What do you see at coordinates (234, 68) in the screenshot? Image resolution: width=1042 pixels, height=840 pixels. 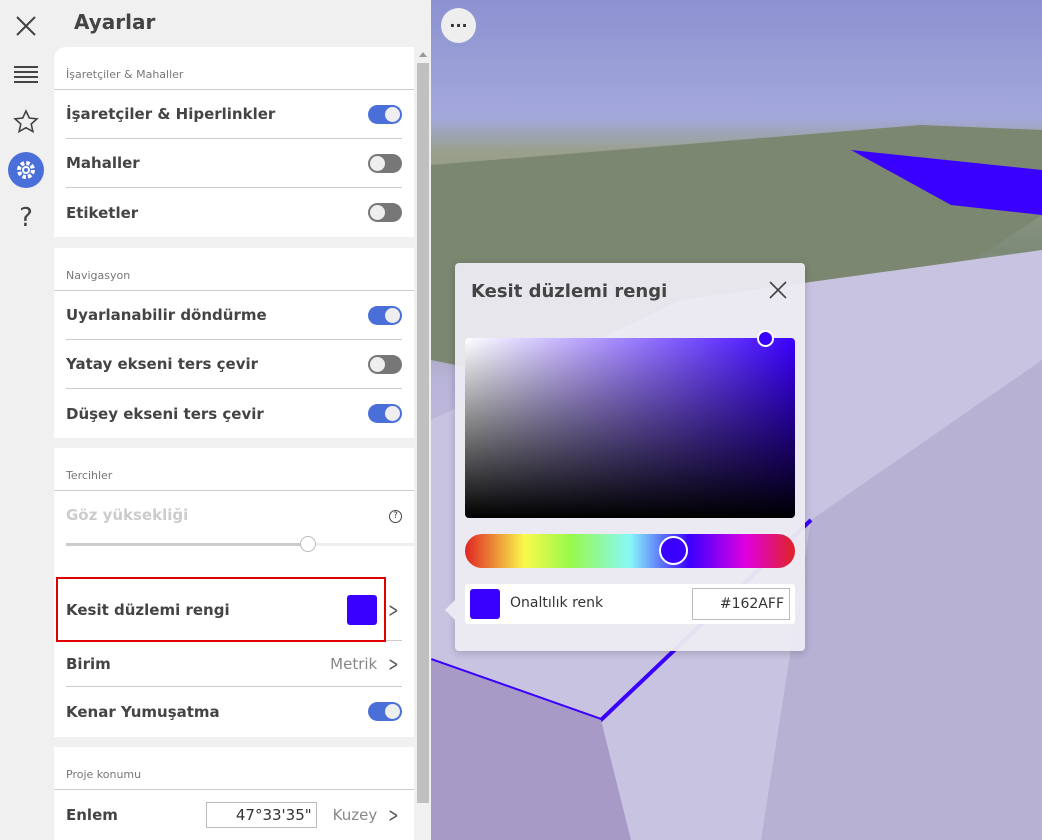 I see `section-header: İşaretçiler & Mahaller` at bounding box center [234, 68].